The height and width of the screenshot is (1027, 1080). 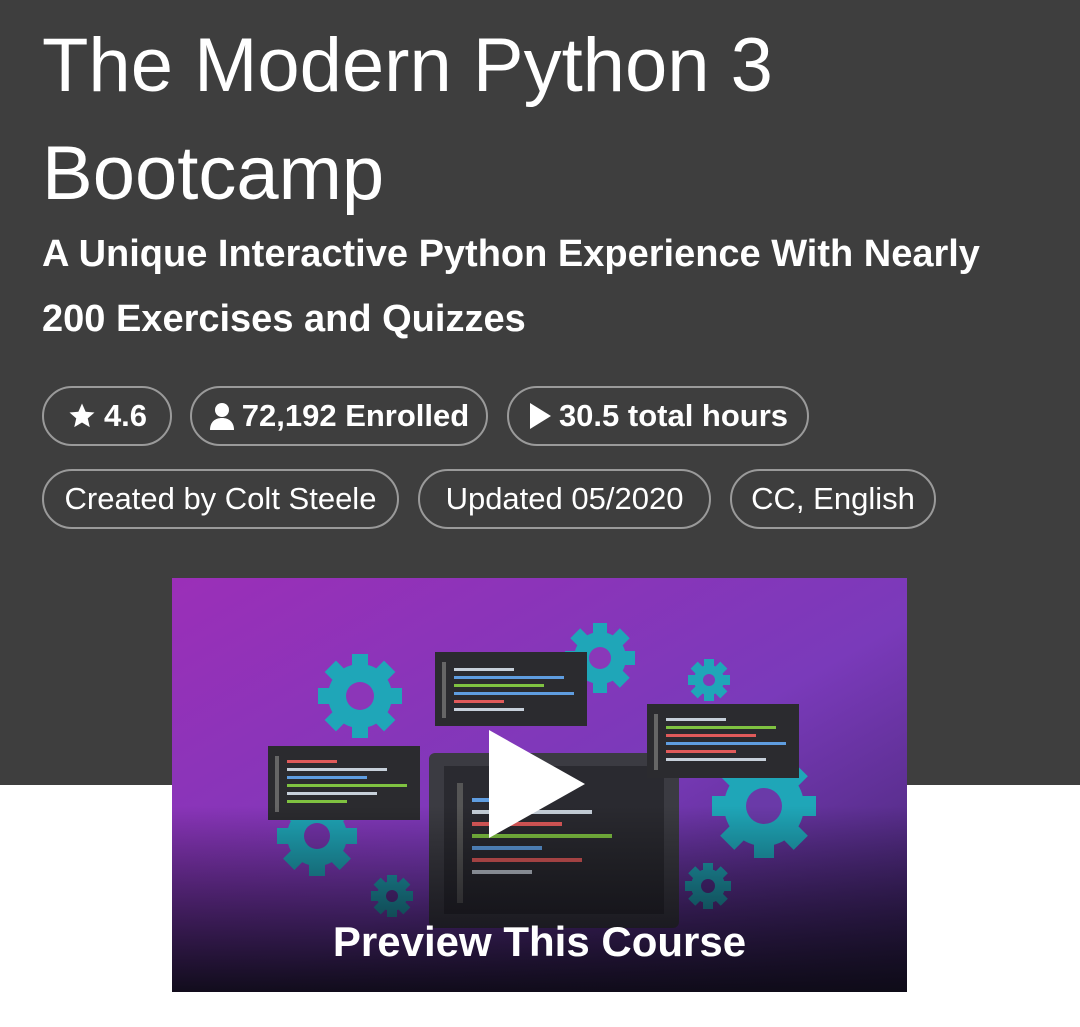 I want to click on play-button-icon, so click(x=537, y=784).